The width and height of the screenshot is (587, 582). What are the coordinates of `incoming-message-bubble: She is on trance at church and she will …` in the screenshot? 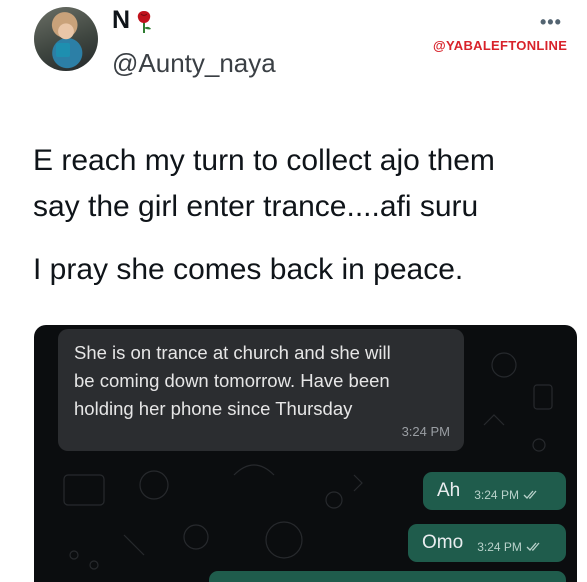 It's located at (261, 390).